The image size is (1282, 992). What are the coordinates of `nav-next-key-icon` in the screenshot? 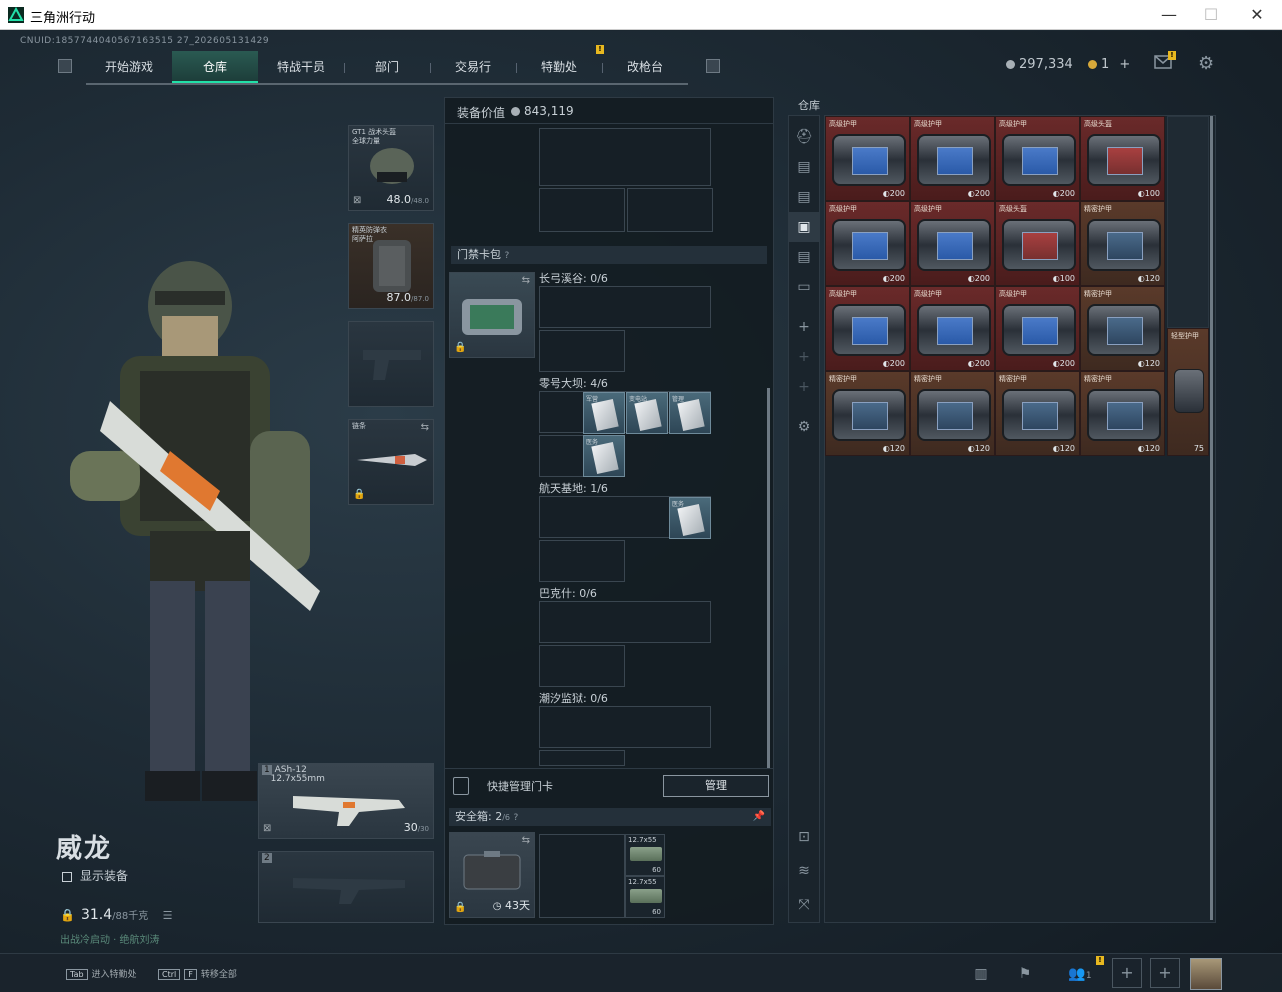 It's located at (713, 66).